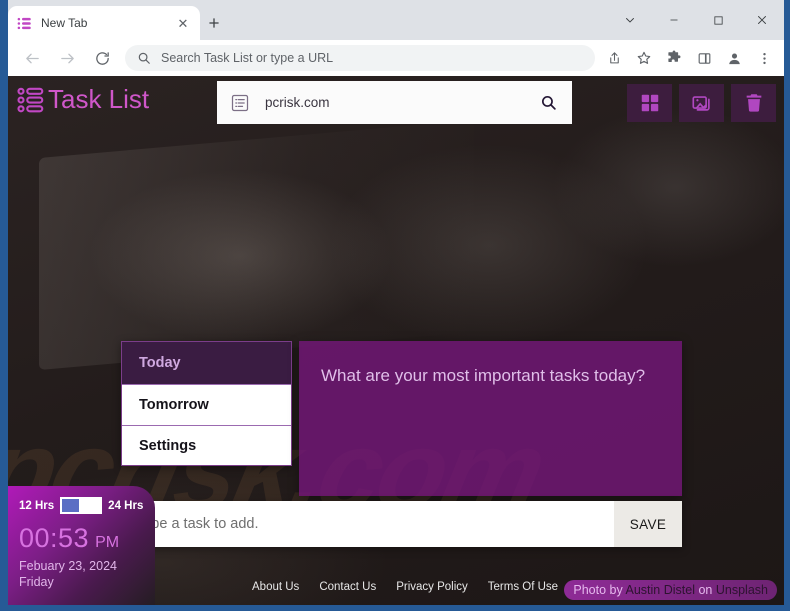  What do you see at coordinates (523, 587) in the screenshot?
I see `footer-link-terms-of-use: Terms Of Use` at bounding box center [523, 587].